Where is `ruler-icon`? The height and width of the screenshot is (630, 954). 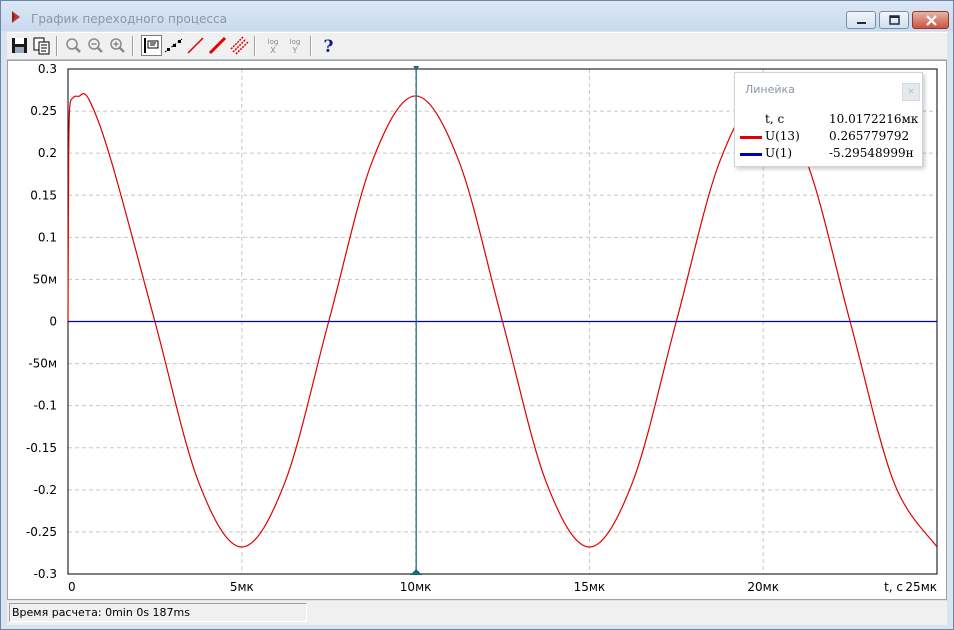
ruler-icon is located at coordinates (151, 45).